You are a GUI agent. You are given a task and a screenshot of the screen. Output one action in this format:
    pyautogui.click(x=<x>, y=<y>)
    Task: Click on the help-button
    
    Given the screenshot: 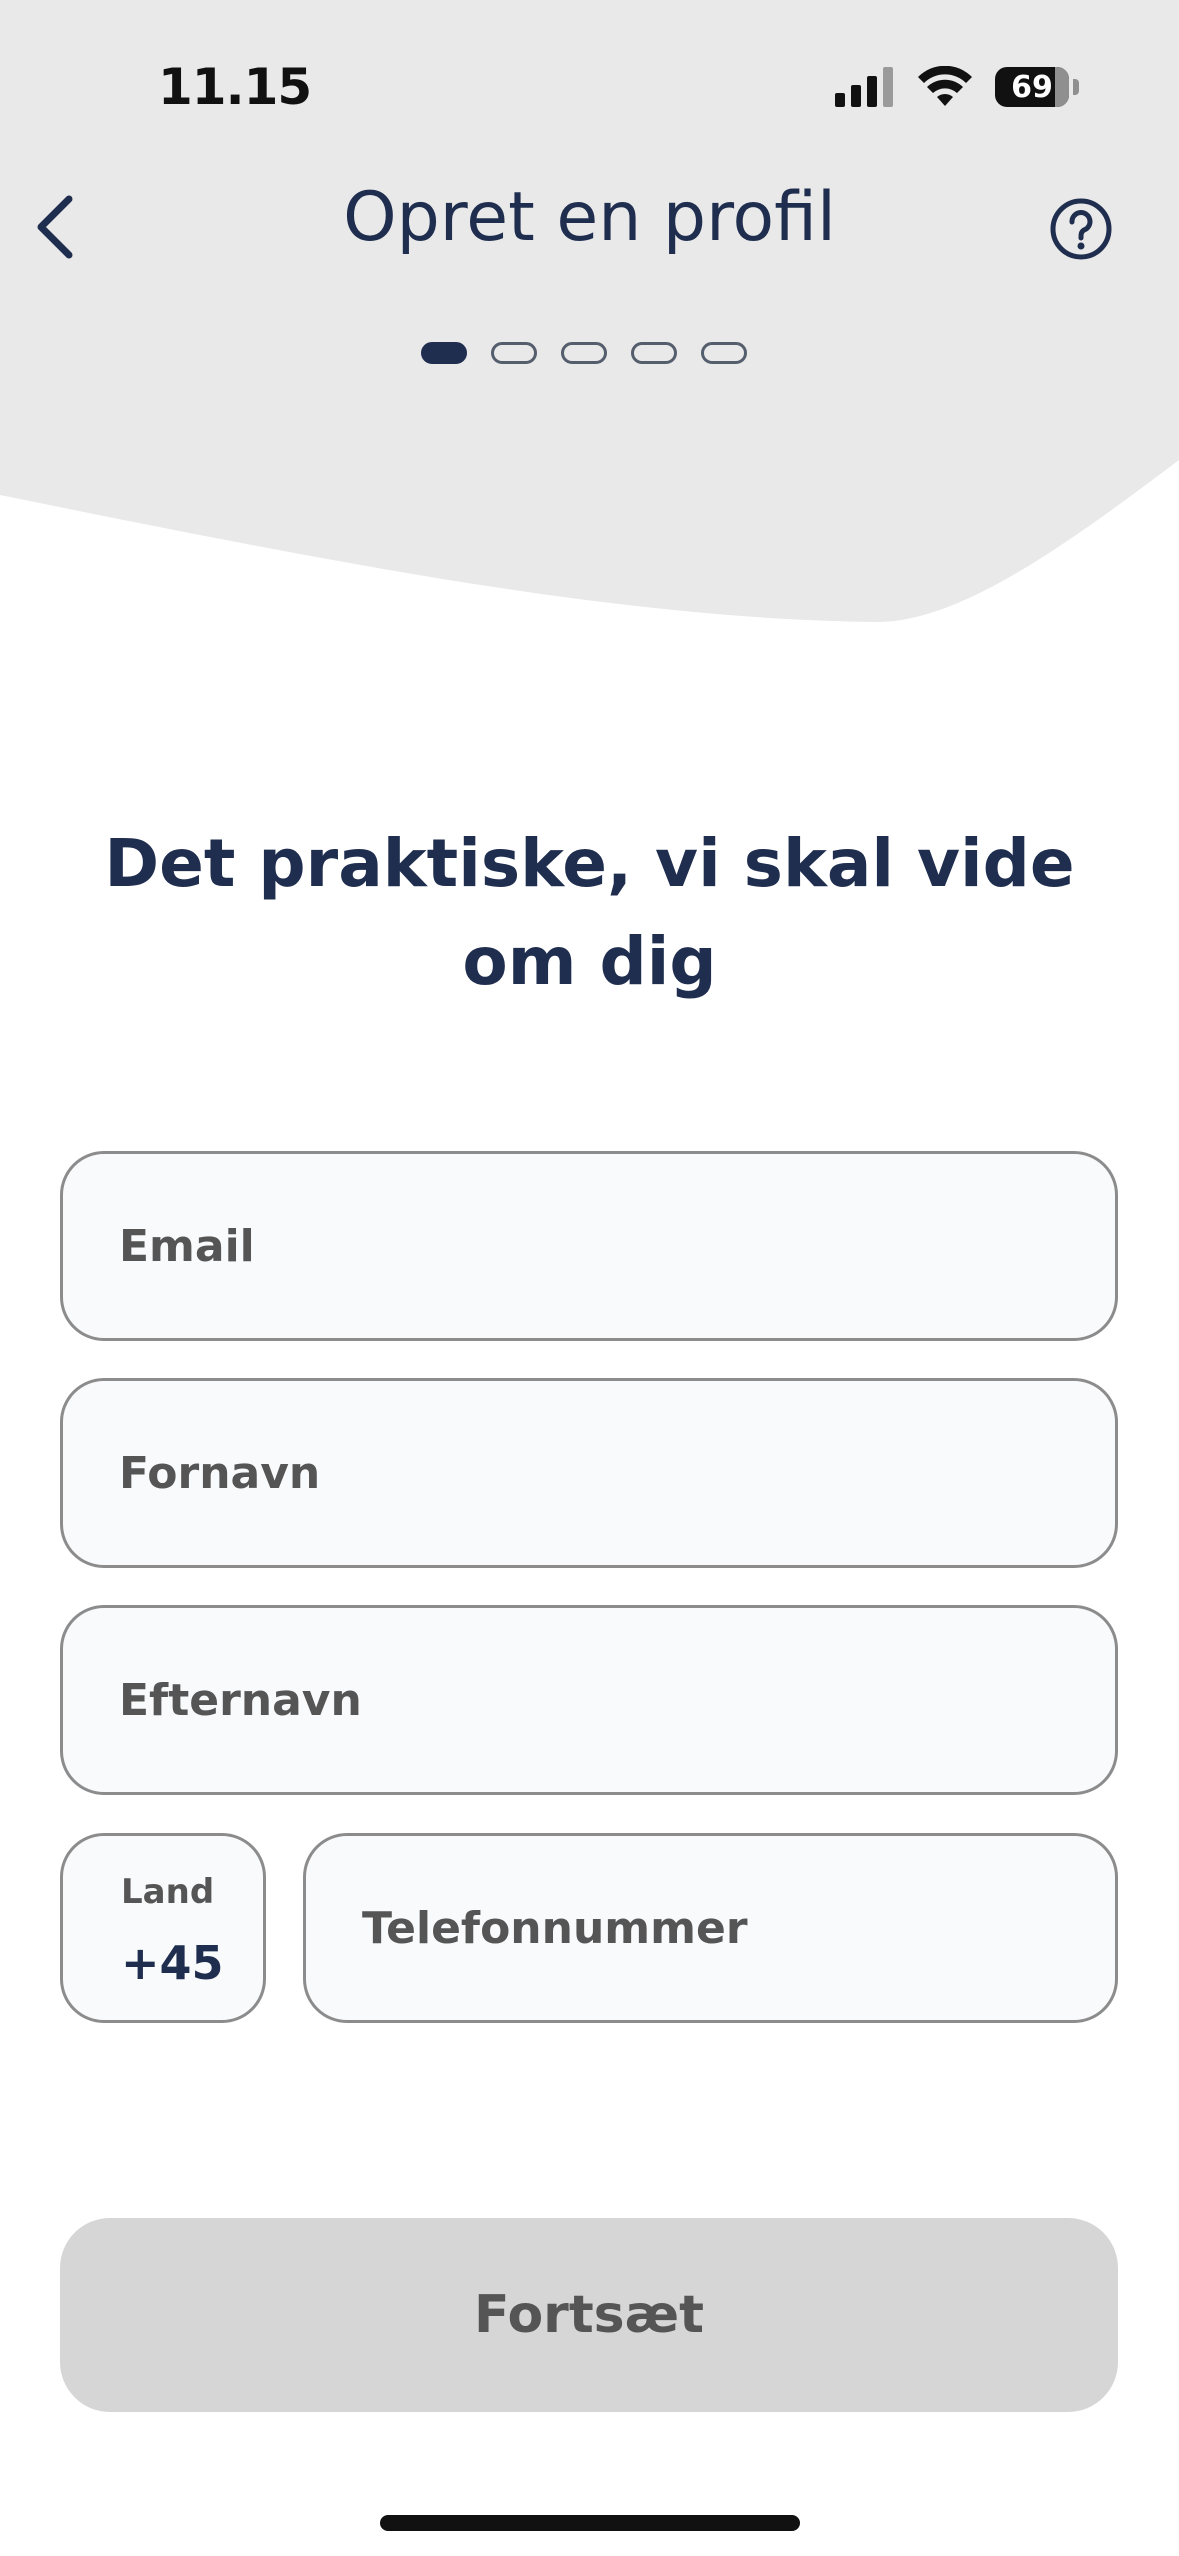 What is the action you would take?
    pyautogui.click(x=1081, y=229)
    